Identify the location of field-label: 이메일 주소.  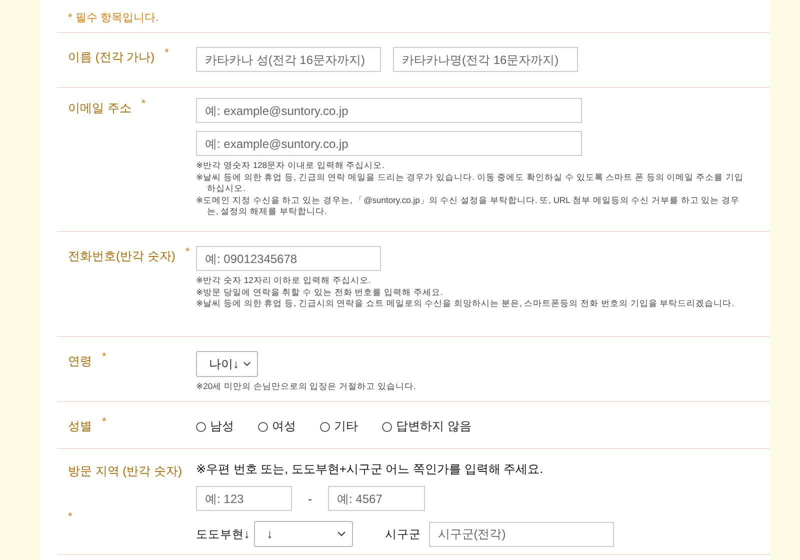
(100, 108).